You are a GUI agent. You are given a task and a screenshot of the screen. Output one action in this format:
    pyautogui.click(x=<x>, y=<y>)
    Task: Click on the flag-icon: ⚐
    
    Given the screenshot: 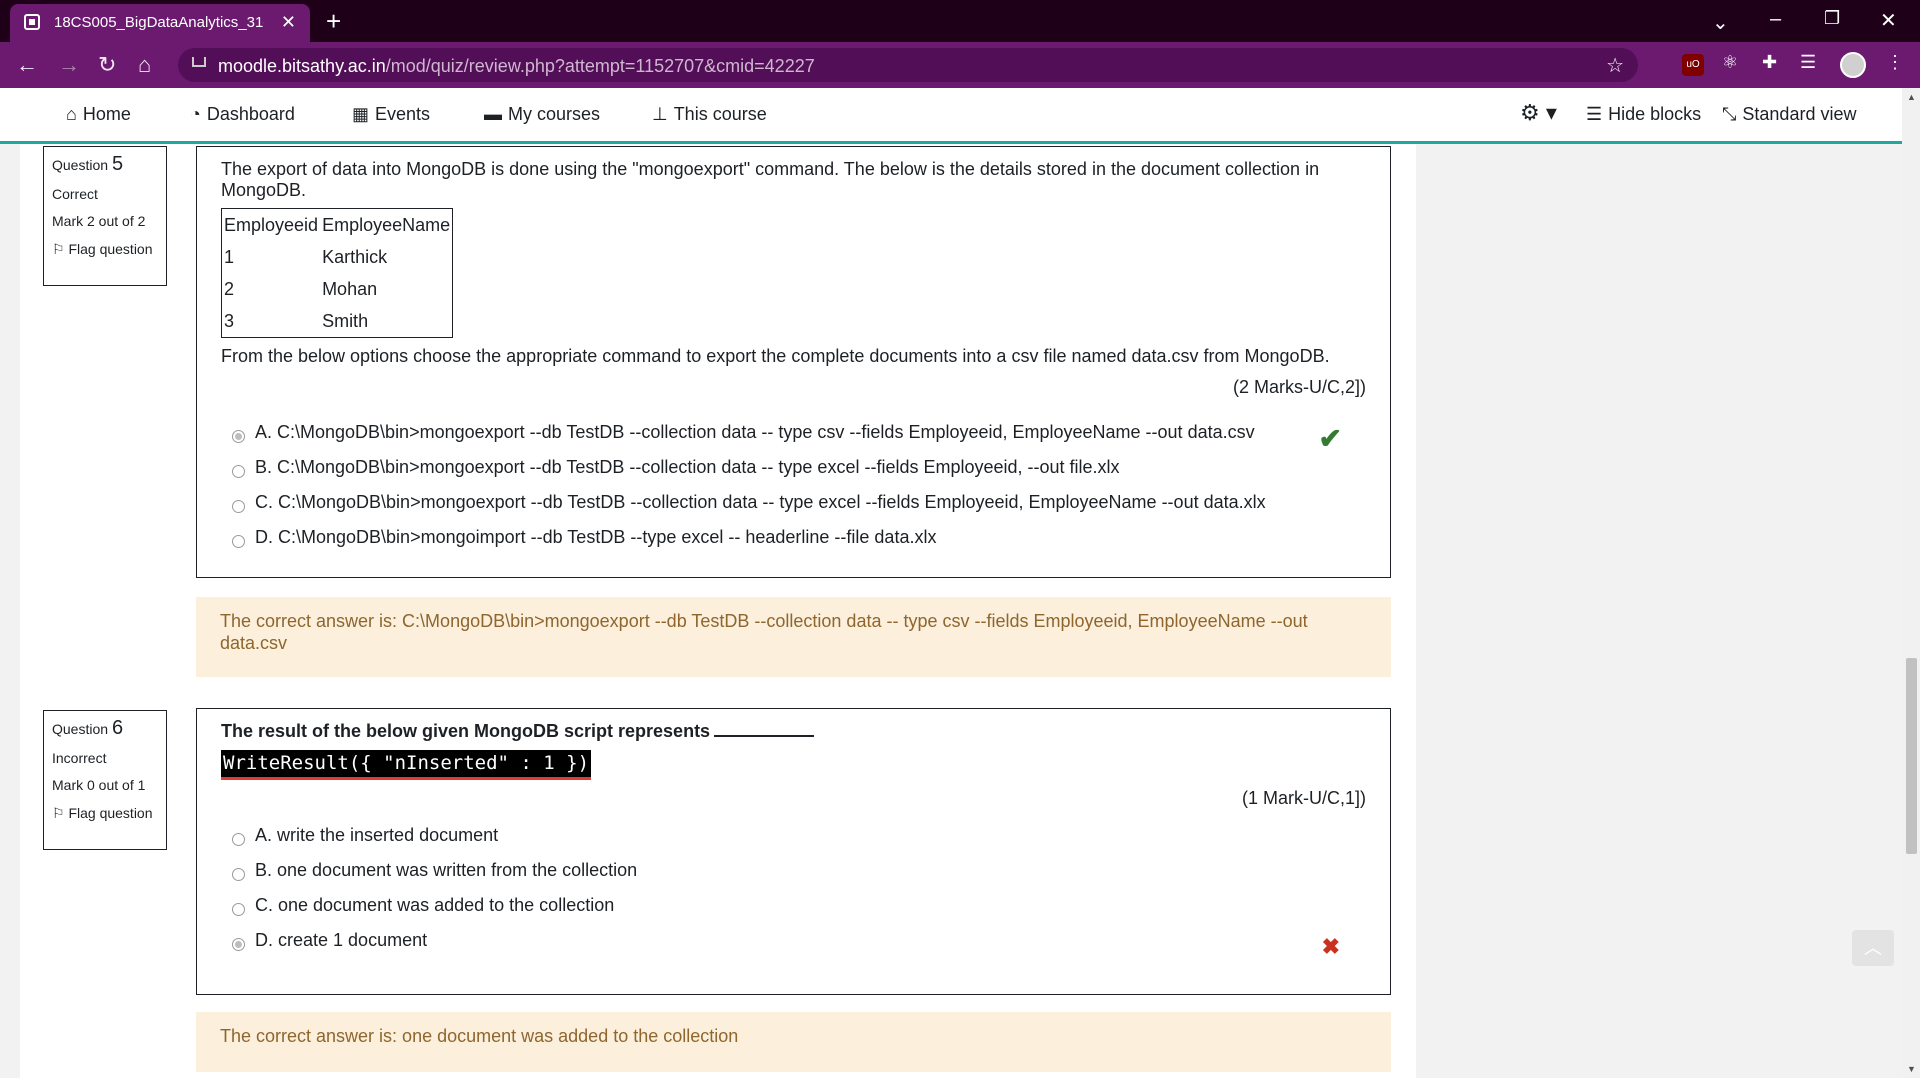 What is the action you would take?
    pyautogui.click(x=58, y=812)
    